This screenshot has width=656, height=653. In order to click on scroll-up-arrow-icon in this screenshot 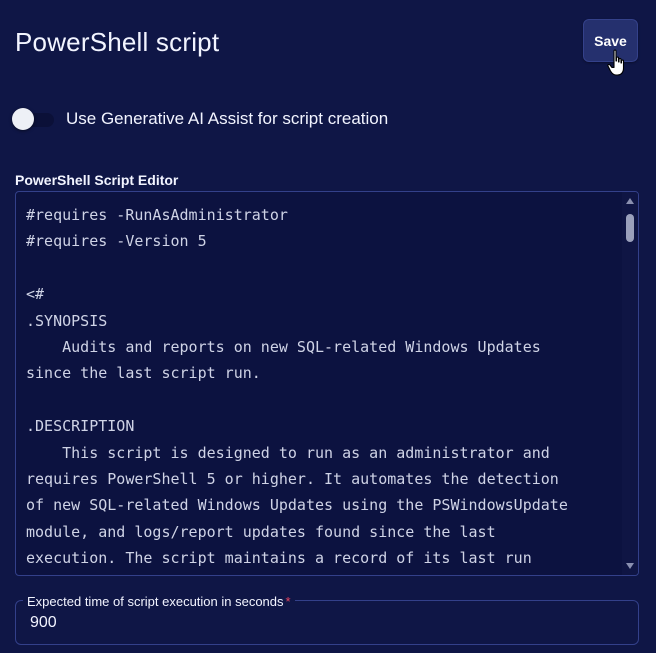, I will do `click(630, 201)`.